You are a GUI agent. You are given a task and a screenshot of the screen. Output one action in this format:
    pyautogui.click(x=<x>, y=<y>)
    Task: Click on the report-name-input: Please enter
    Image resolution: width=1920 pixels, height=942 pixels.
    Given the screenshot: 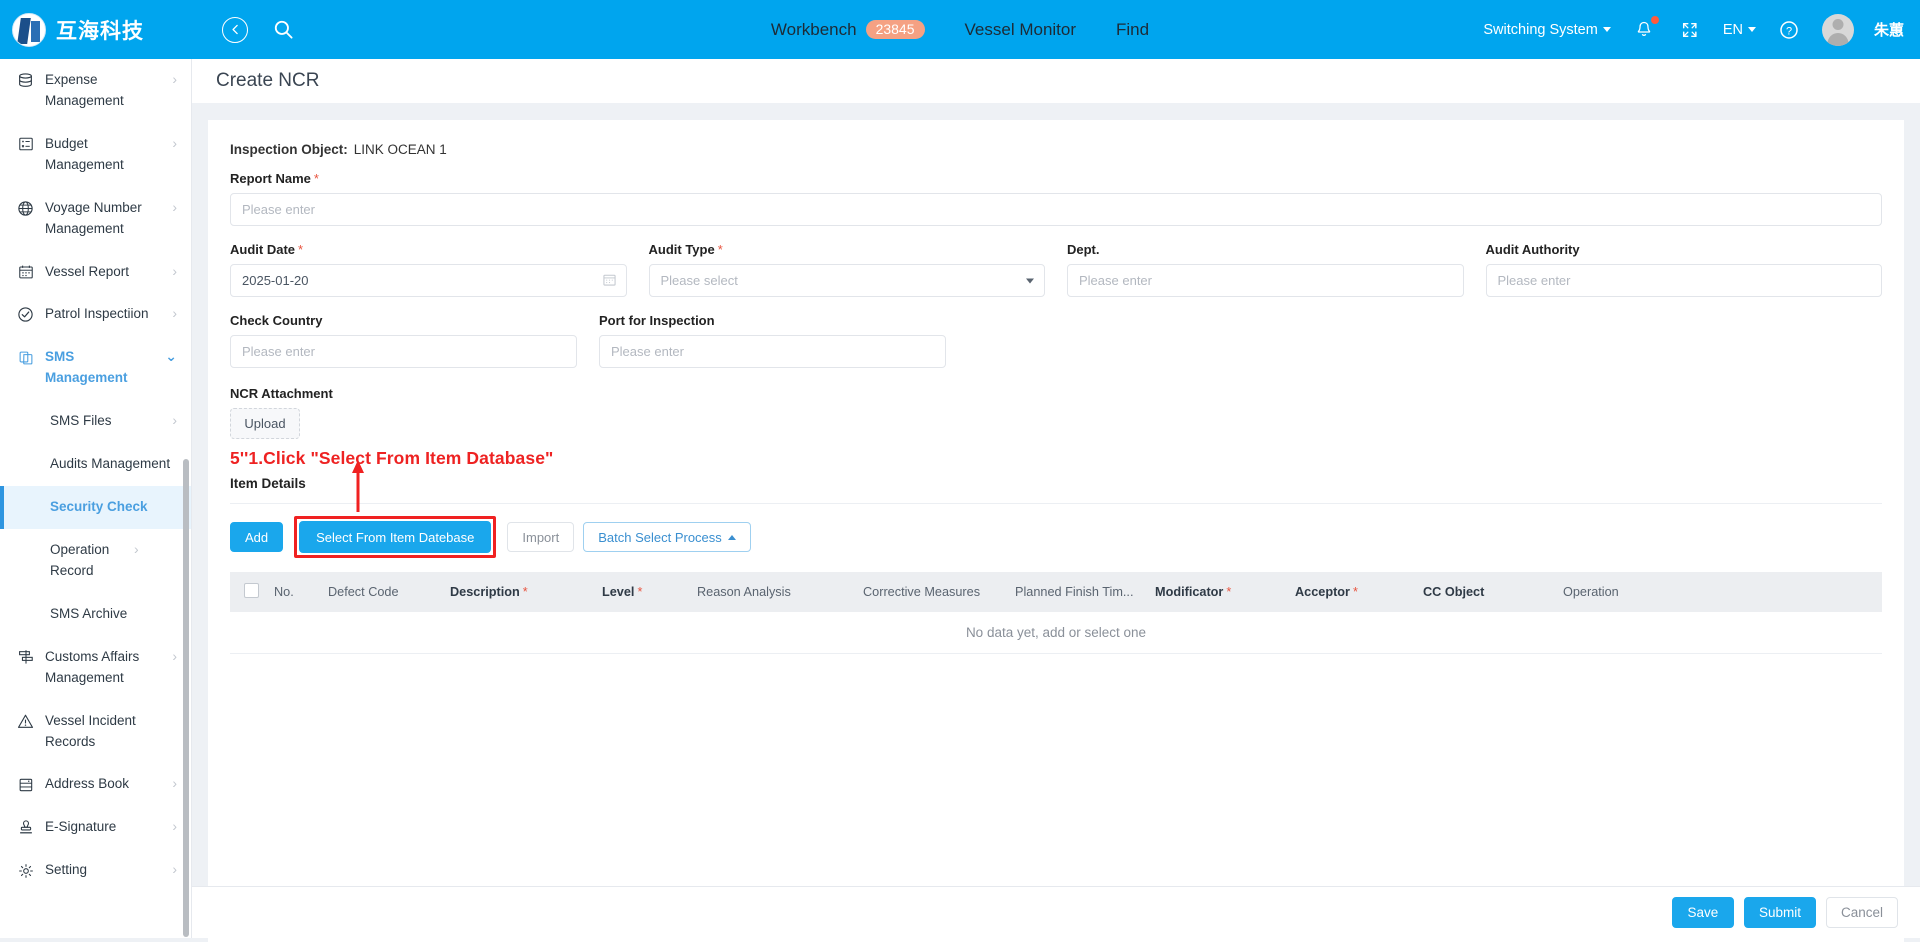 What is the action you would take?
    pyautogui.click(x=1056, y=209)
    